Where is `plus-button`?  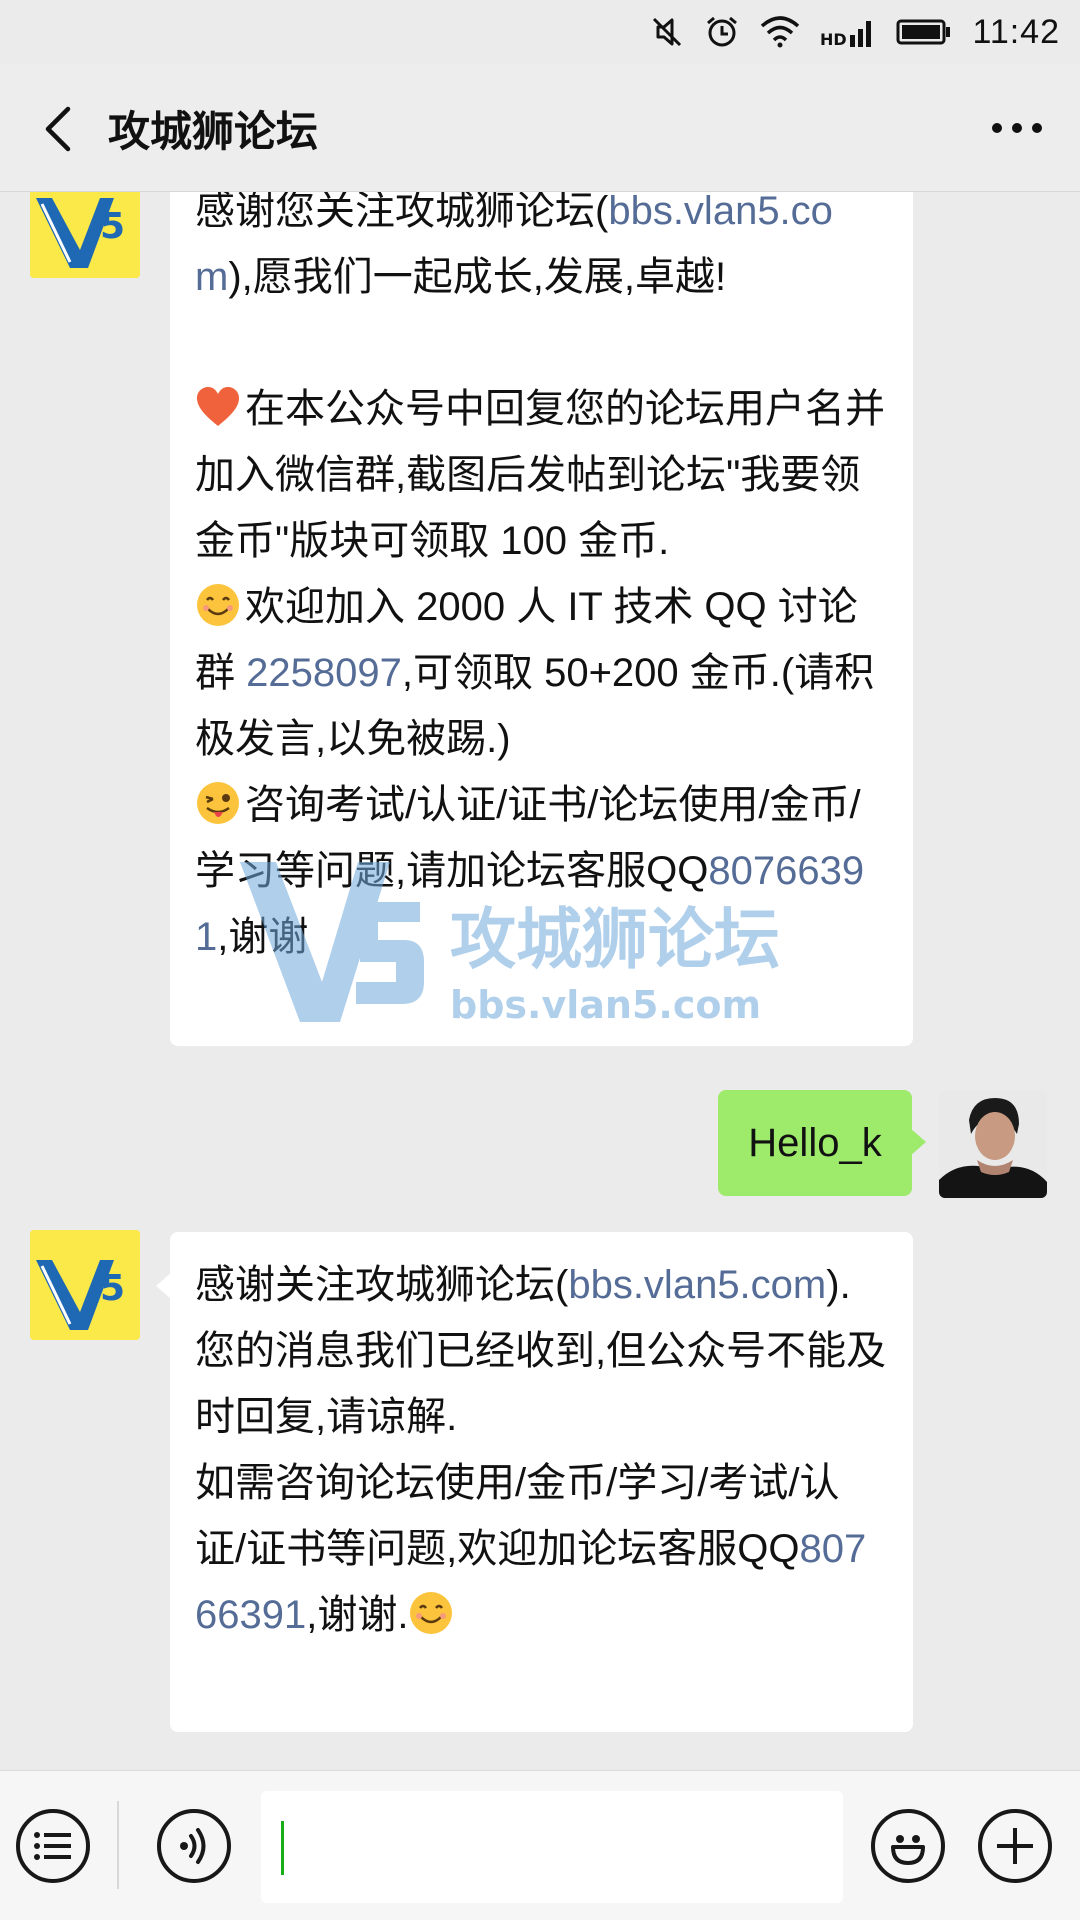
plus-button is located at coordinates (1015, 1846).